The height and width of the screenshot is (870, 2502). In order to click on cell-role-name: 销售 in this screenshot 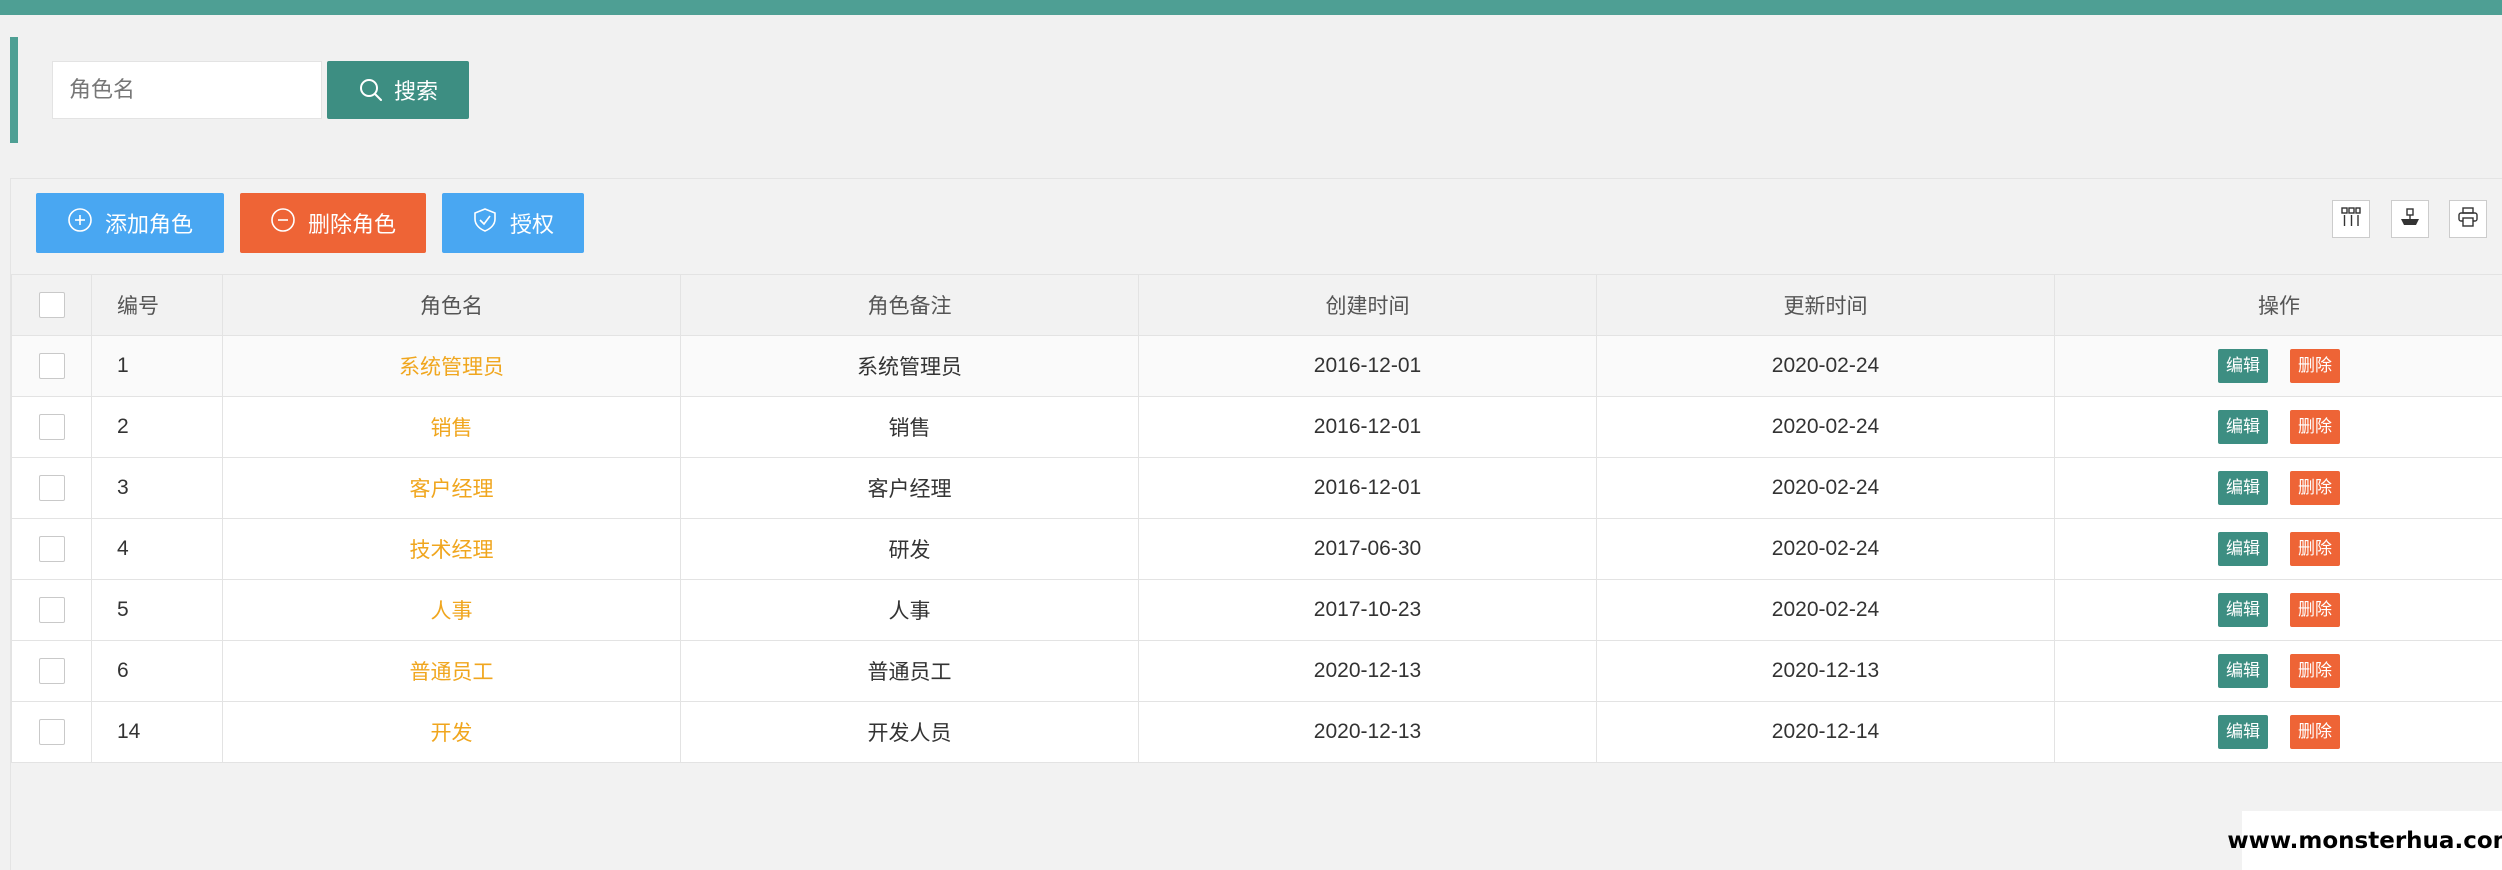, I will do `click(451, 427)`.